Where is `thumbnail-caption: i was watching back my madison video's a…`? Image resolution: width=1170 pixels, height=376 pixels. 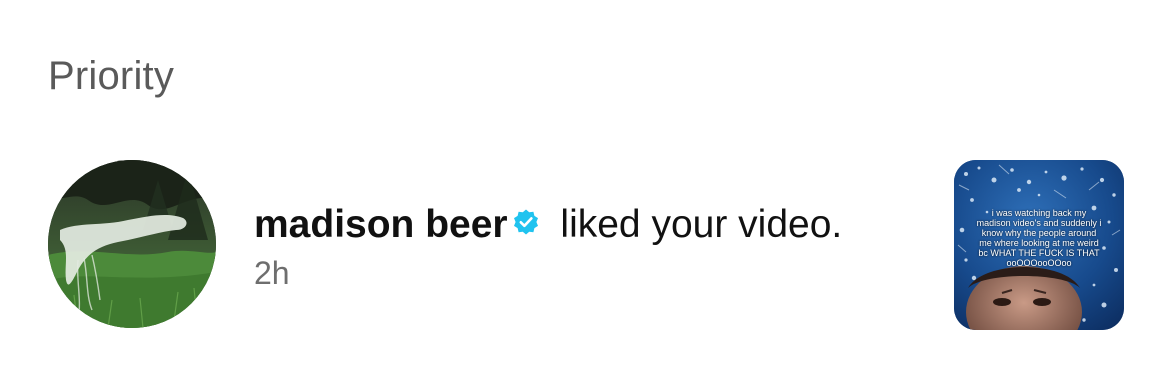 thumbnail-caption: i was watching back my madison video's a… is located at coordinates (1039, 238).